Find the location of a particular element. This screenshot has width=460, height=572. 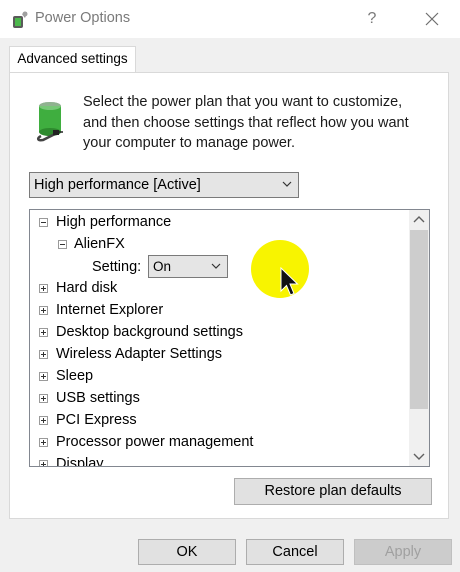

tree-scrollbar is located at coordinates (419, 338).